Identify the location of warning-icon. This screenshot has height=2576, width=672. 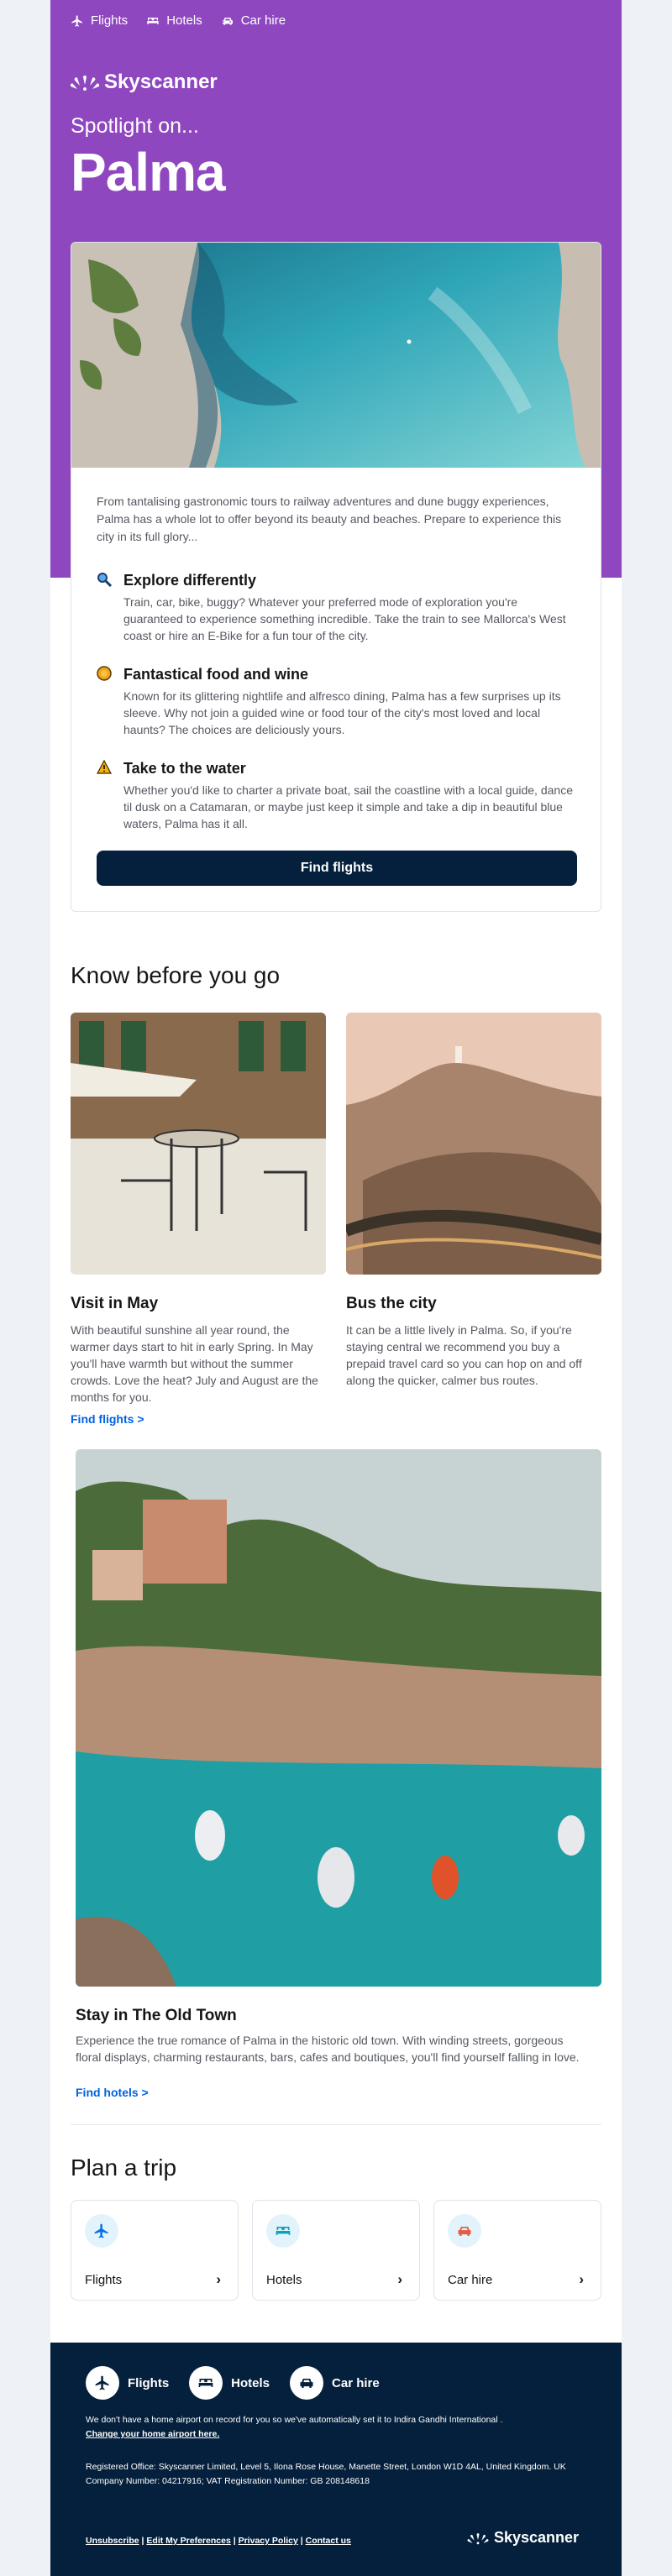
(104, 767).